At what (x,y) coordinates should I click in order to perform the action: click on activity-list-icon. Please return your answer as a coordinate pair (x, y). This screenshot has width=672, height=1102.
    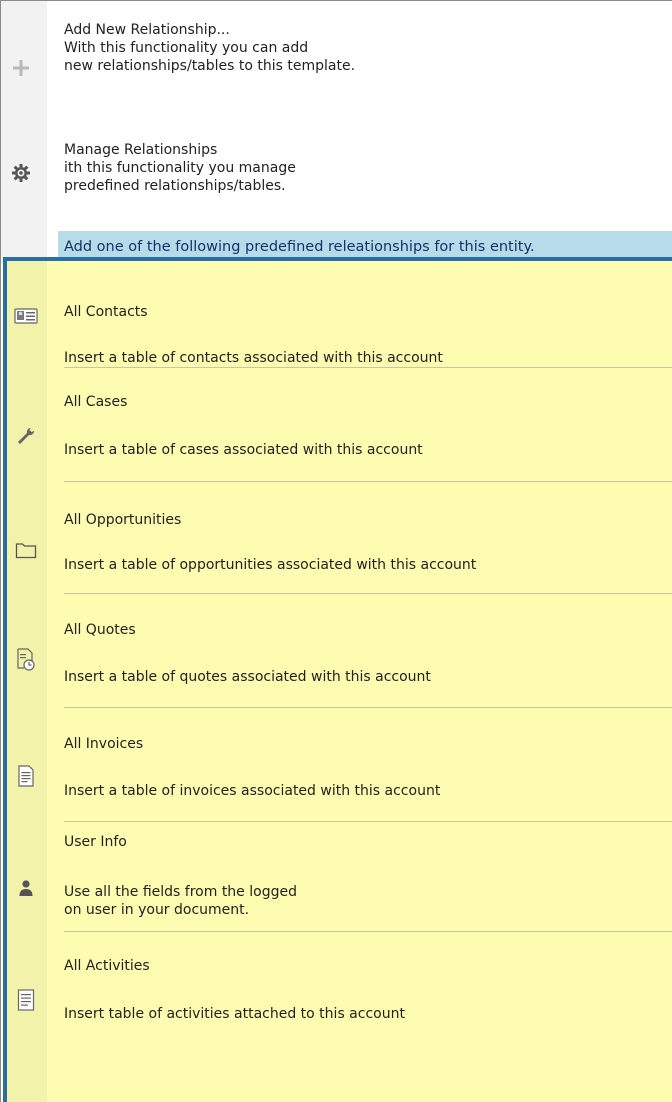
    Looking at the image, I should click on (26, 1000).